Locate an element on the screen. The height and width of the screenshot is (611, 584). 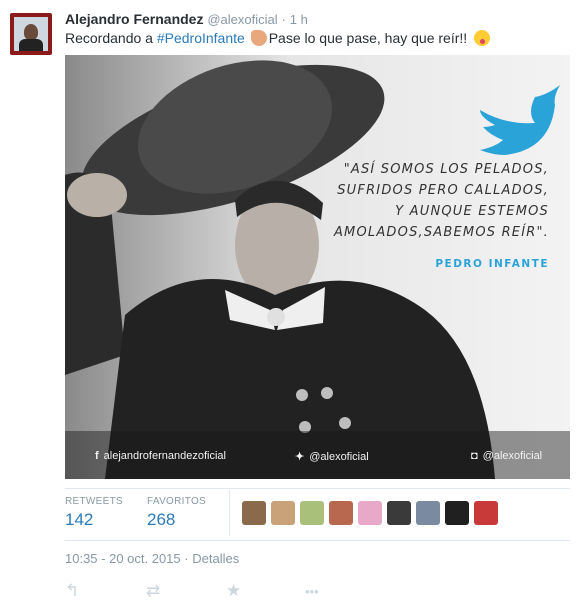
avatar-photo is located at coordinates (31, 34).